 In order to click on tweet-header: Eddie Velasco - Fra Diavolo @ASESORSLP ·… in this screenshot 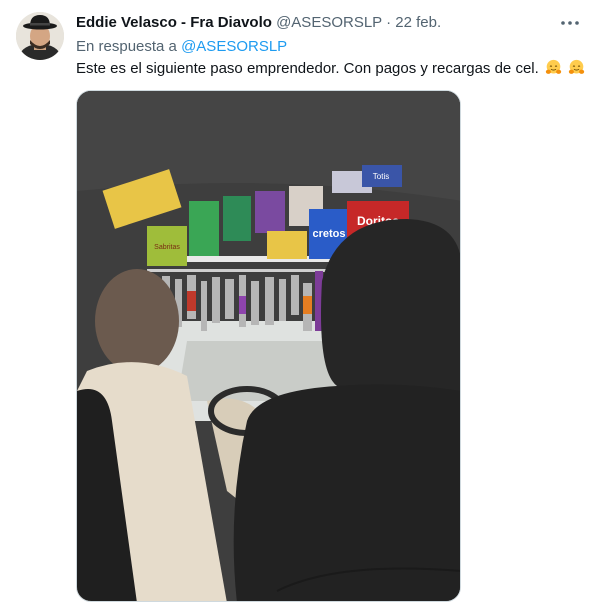, I will do `click(316, 23)`.